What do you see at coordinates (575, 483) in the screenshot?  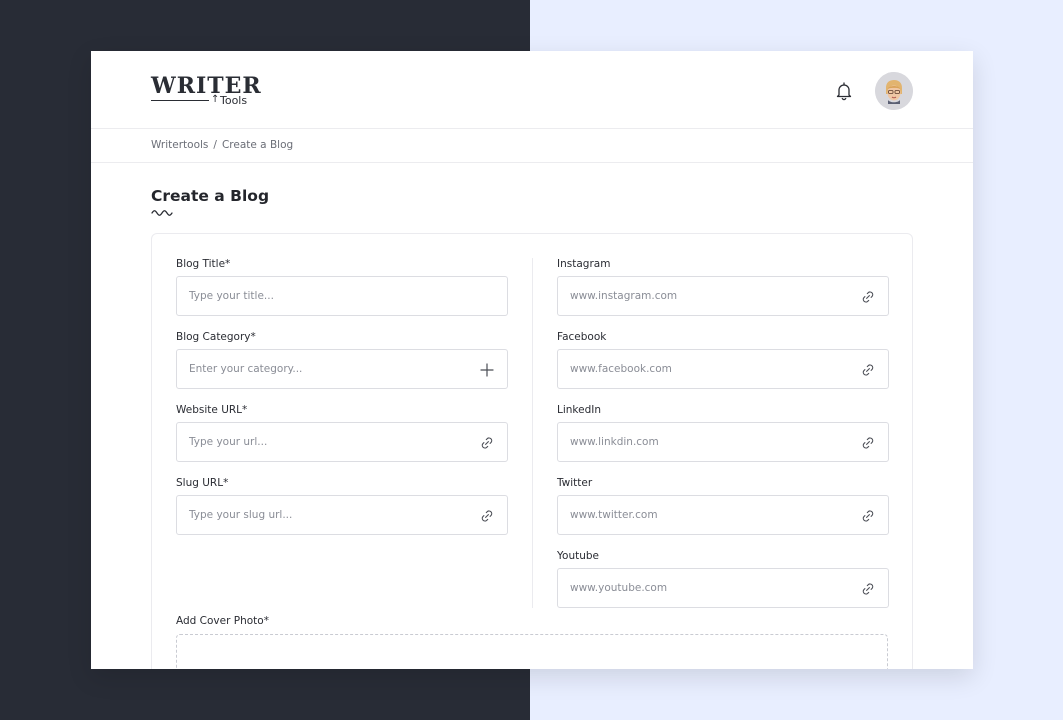 I see `twitter-label: Twitter` at bounding box center [575, 483].